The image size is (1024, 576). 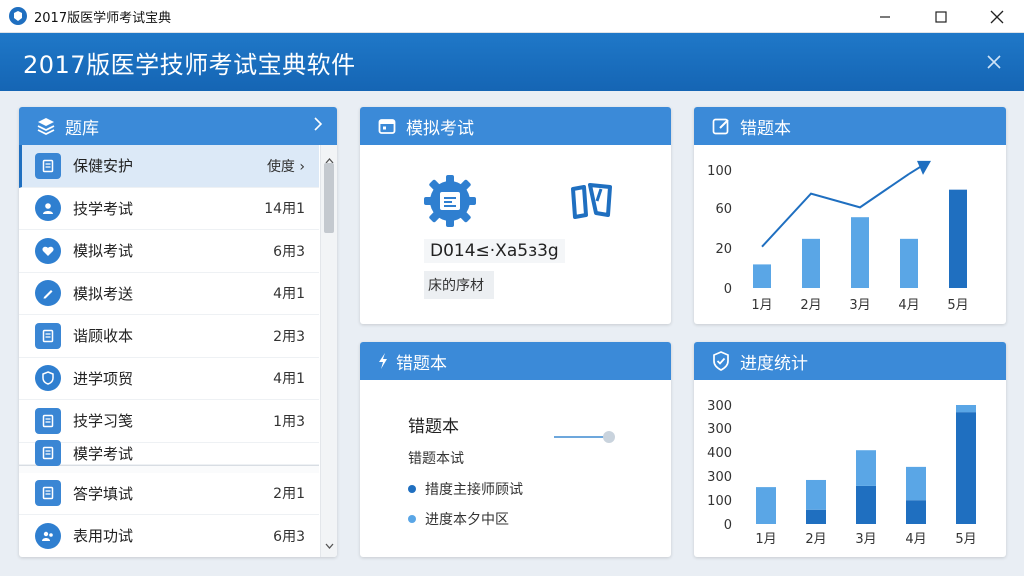 What do you see at coordinates (859, 305) in the screenshot?
I see `x-tick-label: 3月` at bounding box center [859, 305].